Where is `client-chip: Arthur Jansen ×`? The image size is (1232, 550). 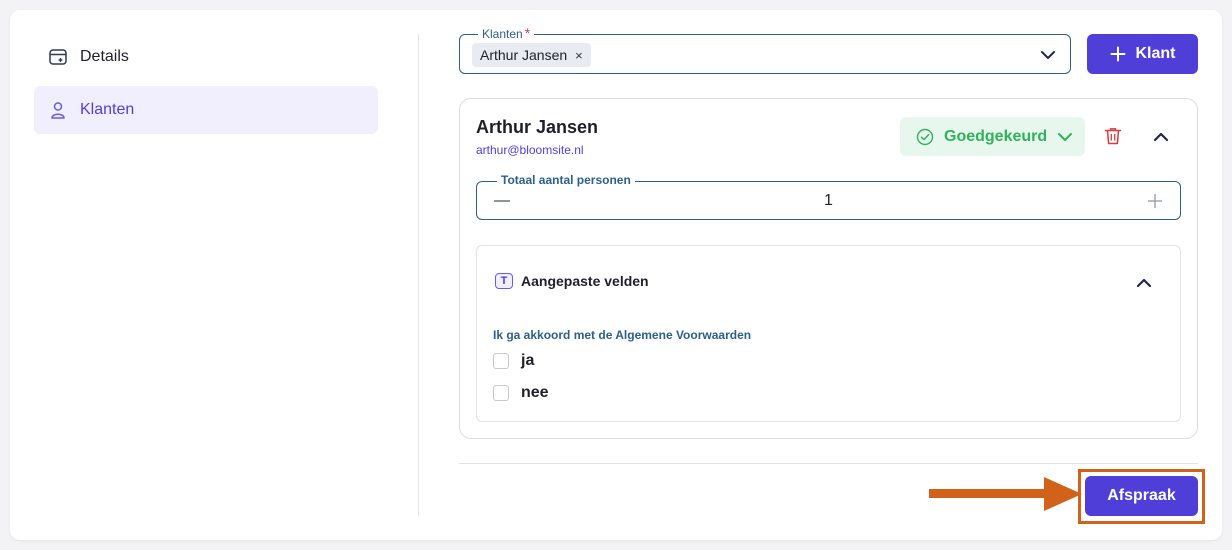 client-chip: Arthur Jansen × is located at coordinates (531, 55).